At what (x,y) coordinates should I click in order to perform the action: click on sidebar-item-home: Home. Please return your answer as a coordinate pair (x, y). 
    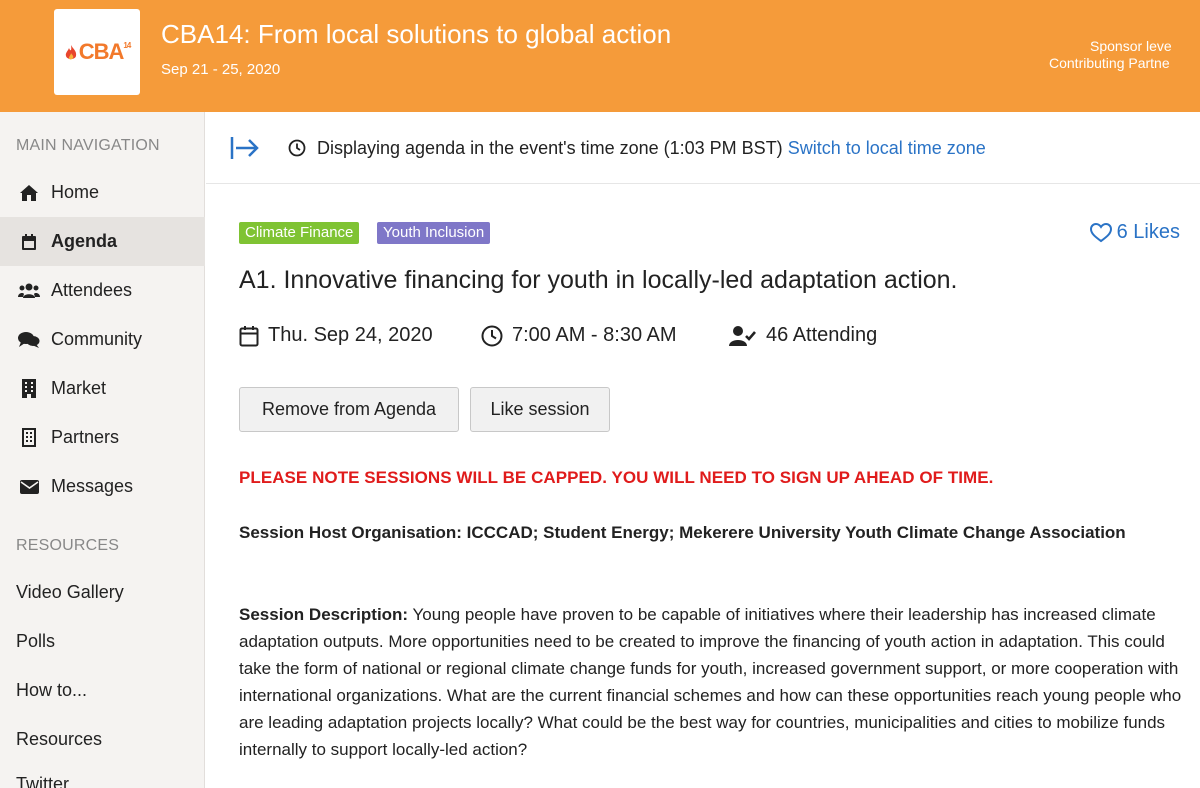
    Looking at the image, I should click on (102, 192).